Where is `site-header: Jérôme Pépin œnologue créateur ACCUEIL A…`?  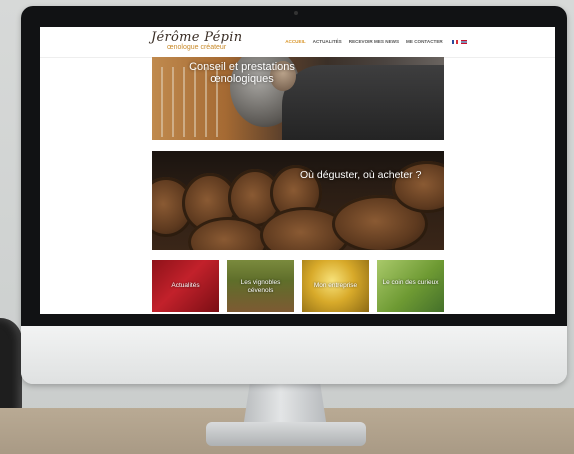
site-header: Jérôme Pépin œnologue créateur ACCUEIL A… is located at coordinates (297, 42).